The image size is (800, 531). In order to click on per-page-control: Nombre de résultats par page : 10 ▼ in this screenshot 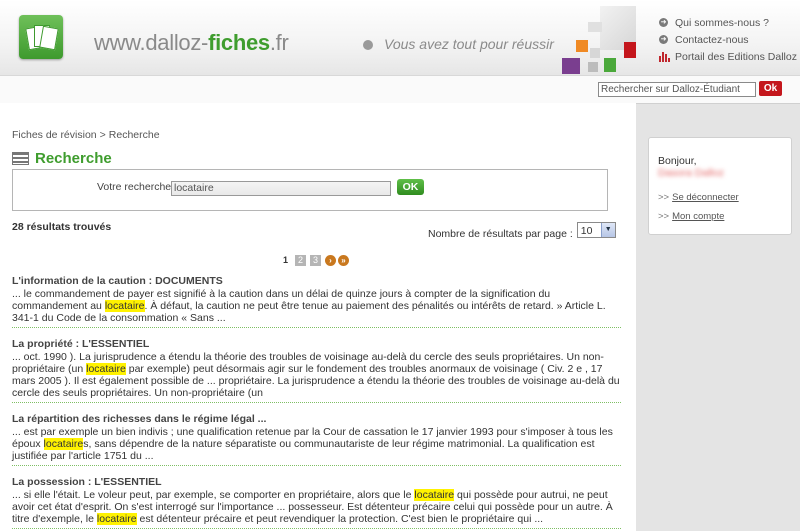, I will do `click(522, 230)`.